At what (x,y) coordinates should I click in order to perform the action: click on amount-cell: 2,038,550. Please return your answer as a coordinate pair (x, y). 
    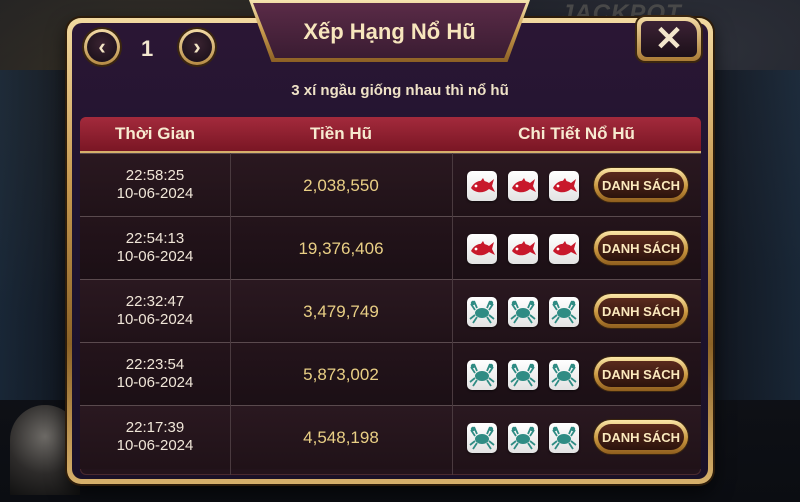
    Looking at the image, I should click on (341, 185).